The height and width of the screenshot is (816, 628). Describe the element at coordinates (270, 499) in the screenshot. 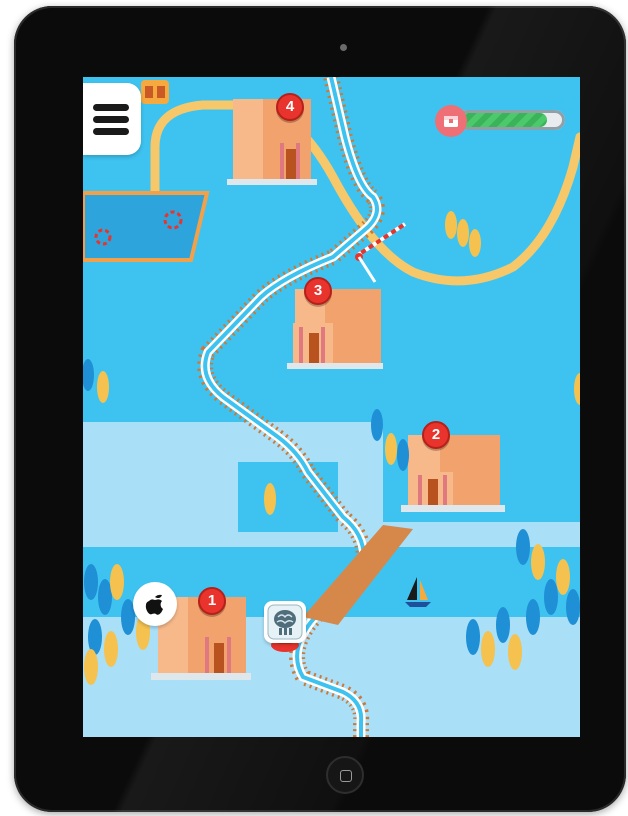

I see `tree-lake` at that location.